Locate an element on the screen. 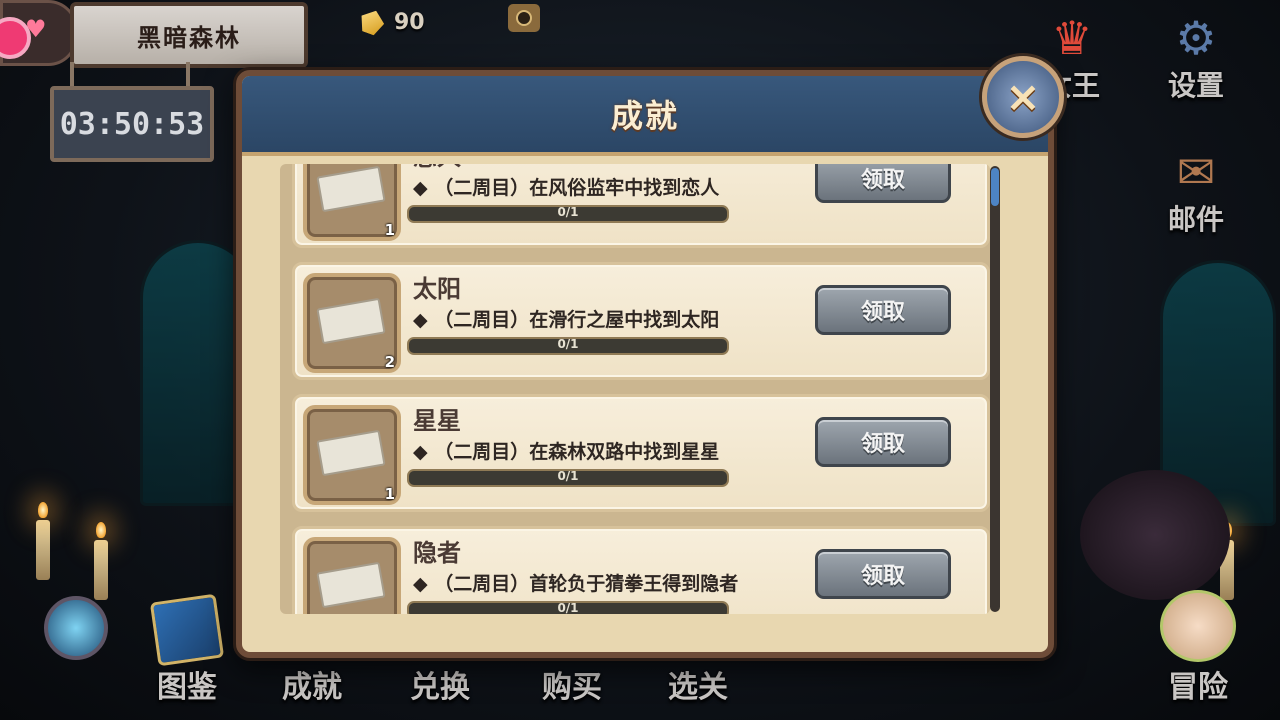 The height and width of the screenshot is (720, 1280). shop-button: 购买 is located at coordinates (572, 684).